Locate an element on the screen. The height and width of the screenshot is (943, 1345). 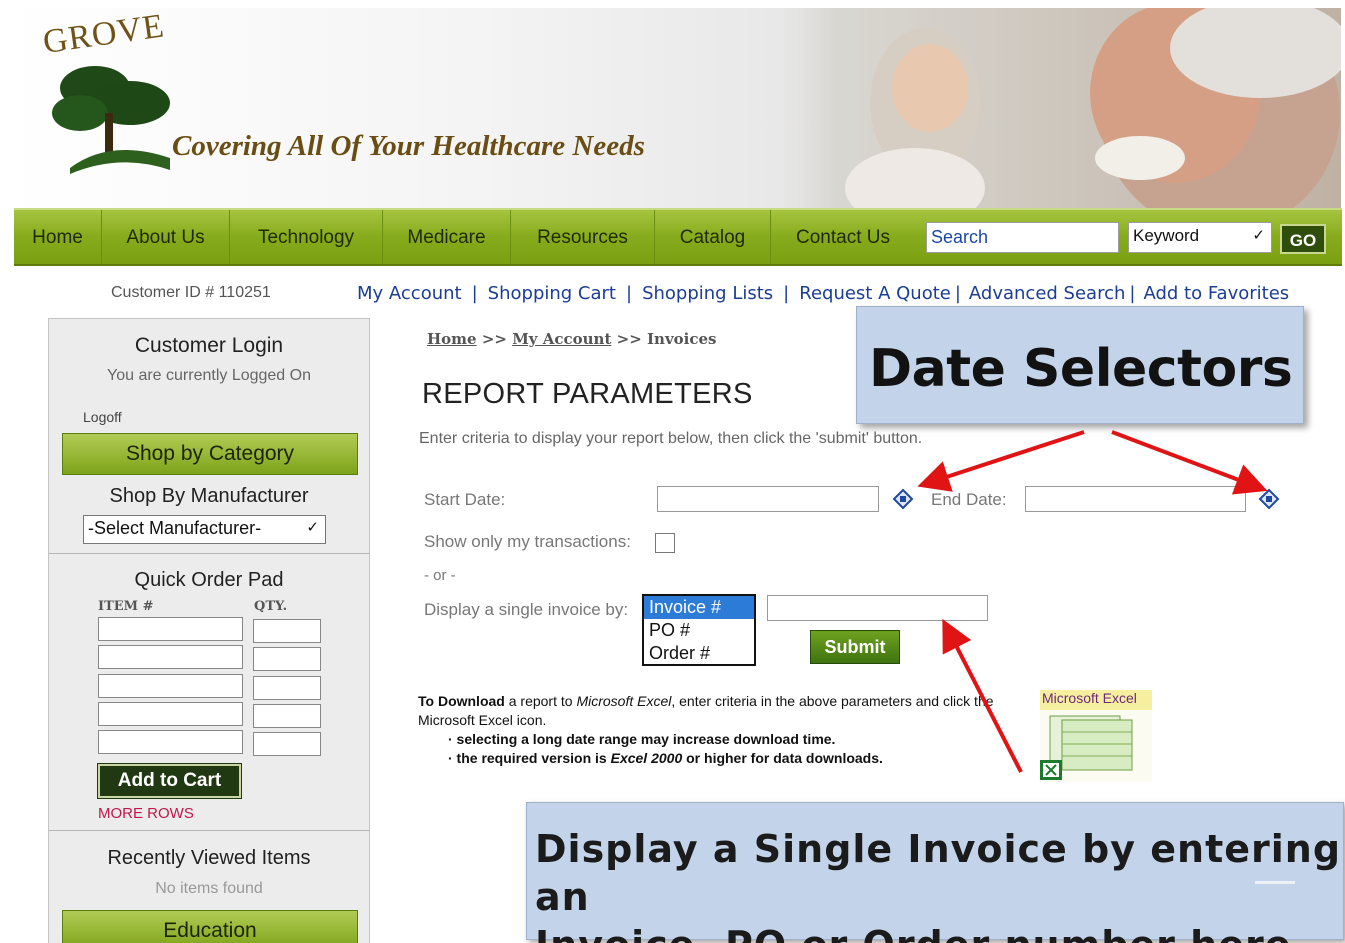
nav-home: Home is located at coordinates (58, 237).